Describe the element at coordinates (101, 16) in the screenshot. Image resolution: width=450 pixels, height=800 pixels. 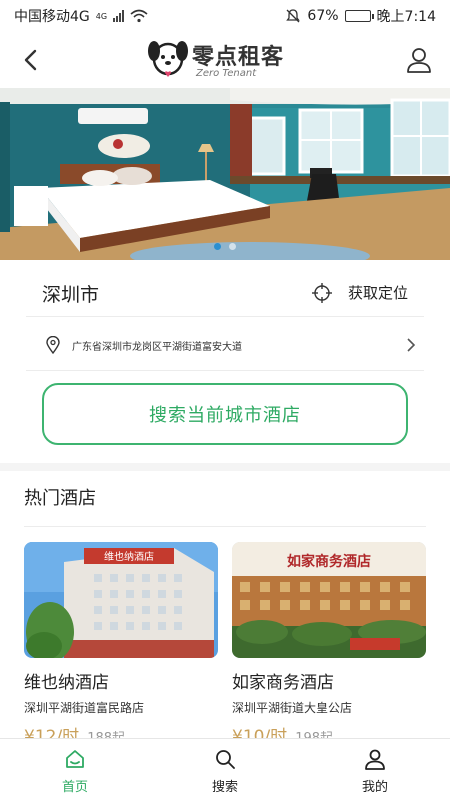
I see `network-badge: 4G` at that location.